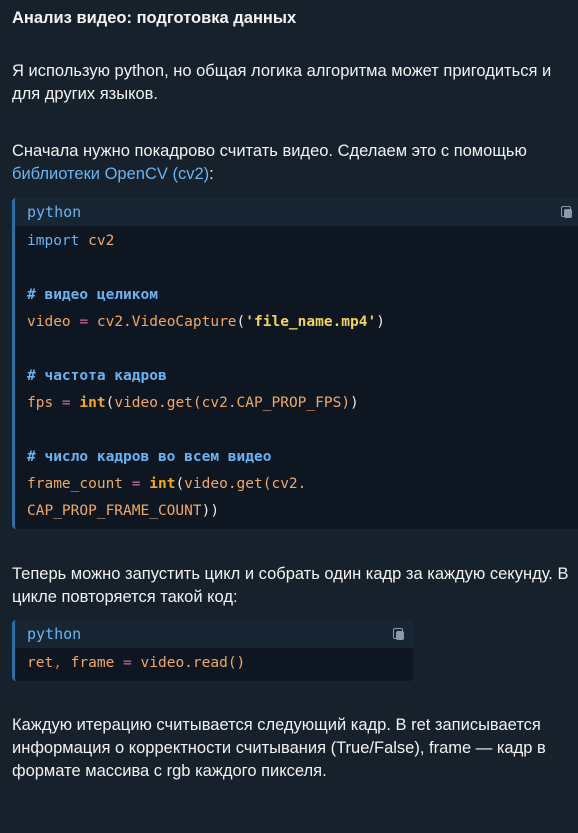 The width and height of the screenshot is (578, 833). Describe the element at coordinates (92, 295) in the screenshot. I see `code-comment: # видео целиком` at that location.